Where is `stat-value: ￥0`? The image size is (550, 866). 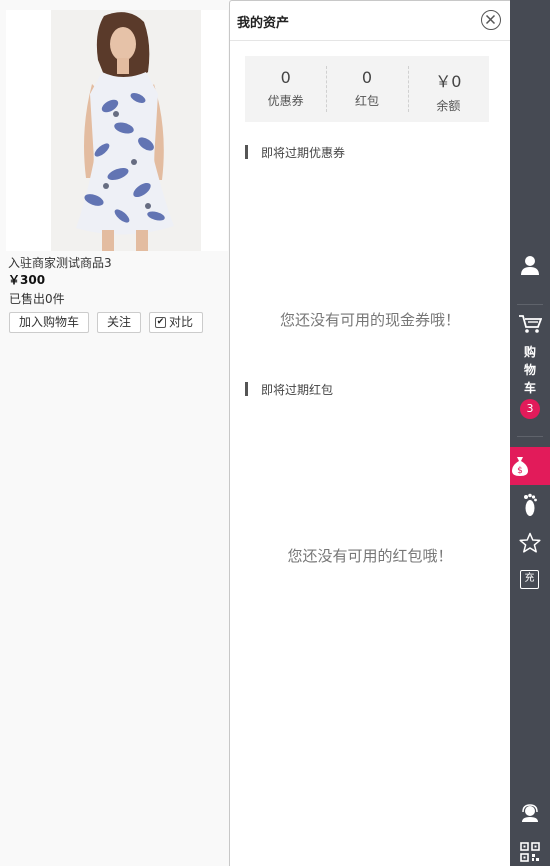
stat-value: ￥0 is located at coordinates (448, 81).